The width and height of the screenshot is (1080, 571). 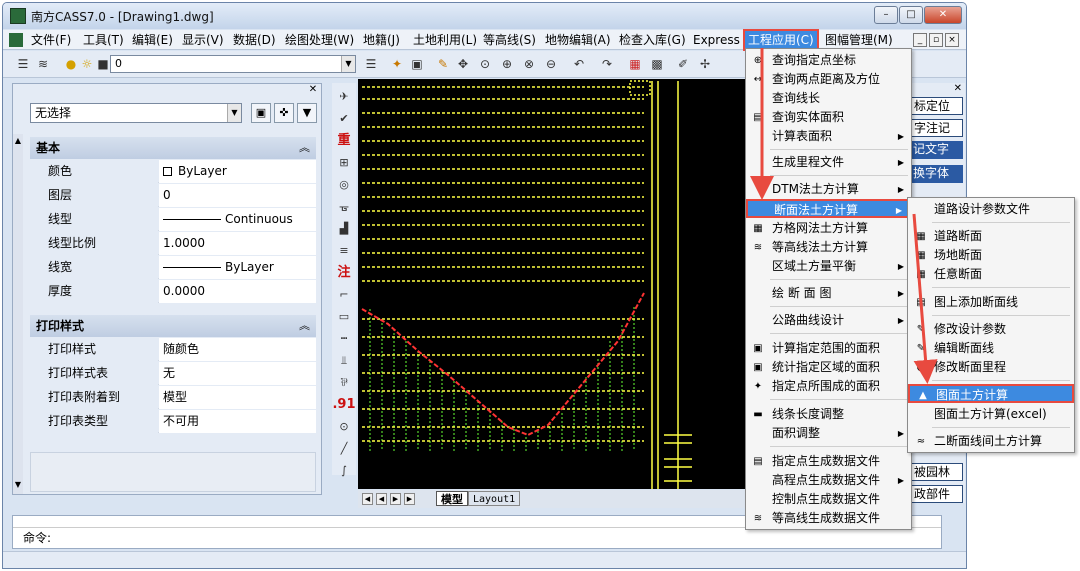 I want to click on save-icon: ▣, so click(x=417, y=64).